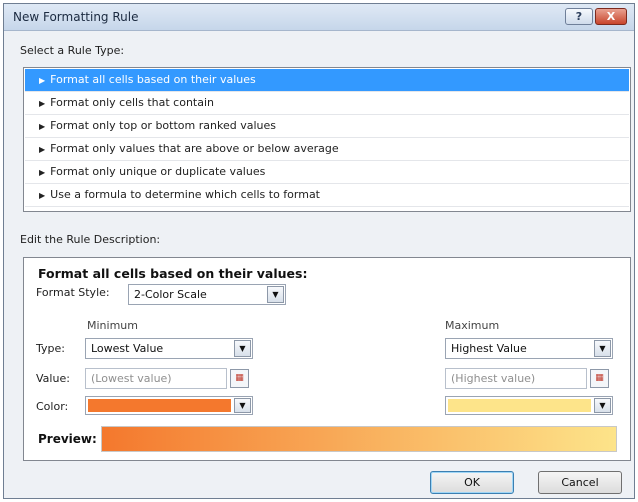 This screenshot has height=502, width=638. I want to click on select-rule-type-label: Select a Rule Type:, so click(72, 50).